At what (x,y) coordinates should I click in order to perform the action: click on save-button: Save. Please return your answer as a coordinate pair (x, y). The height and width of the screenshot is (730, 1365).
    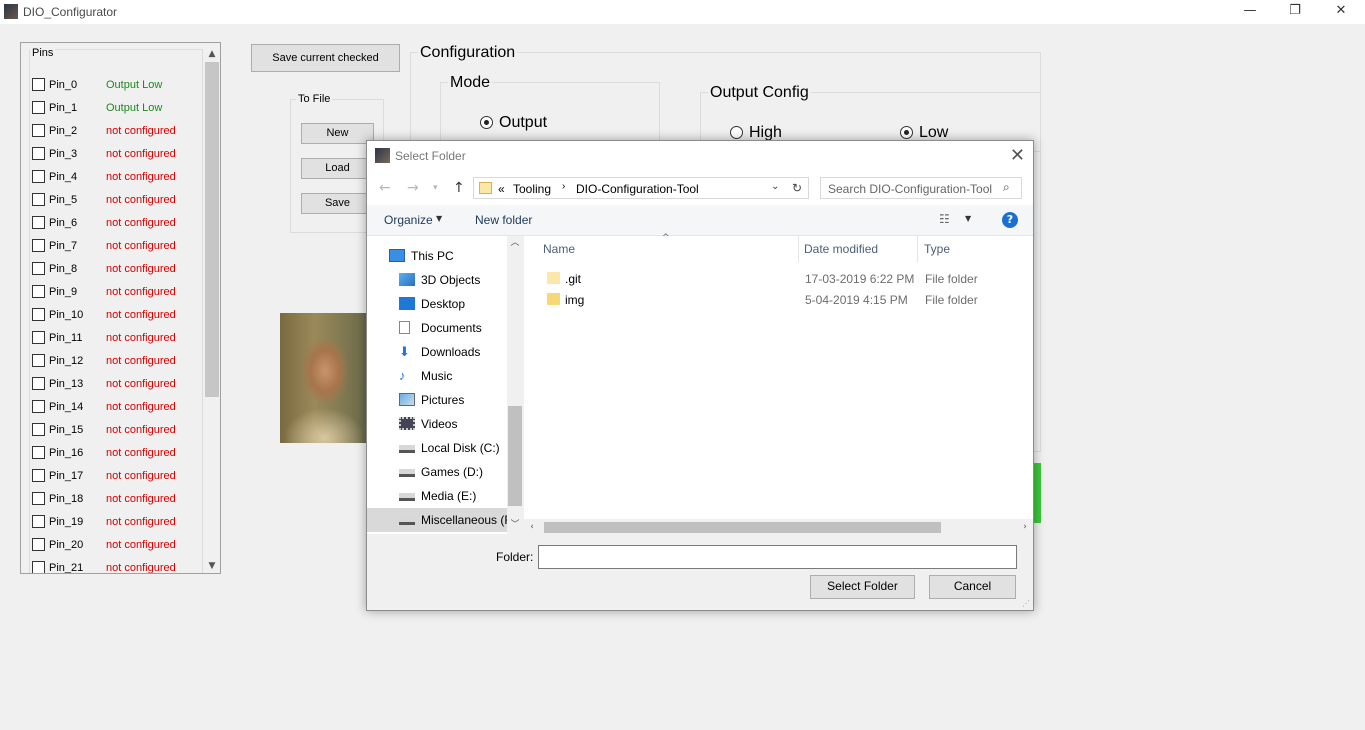
    Looking at the image, I should click on (337, 203).